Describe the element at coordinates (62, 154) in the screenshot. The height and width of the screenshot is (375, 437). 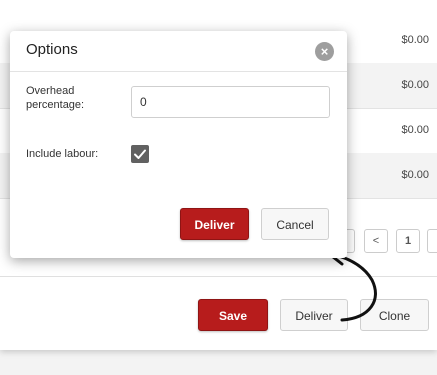
I see `include-labour-label: Include labour:` at that location.